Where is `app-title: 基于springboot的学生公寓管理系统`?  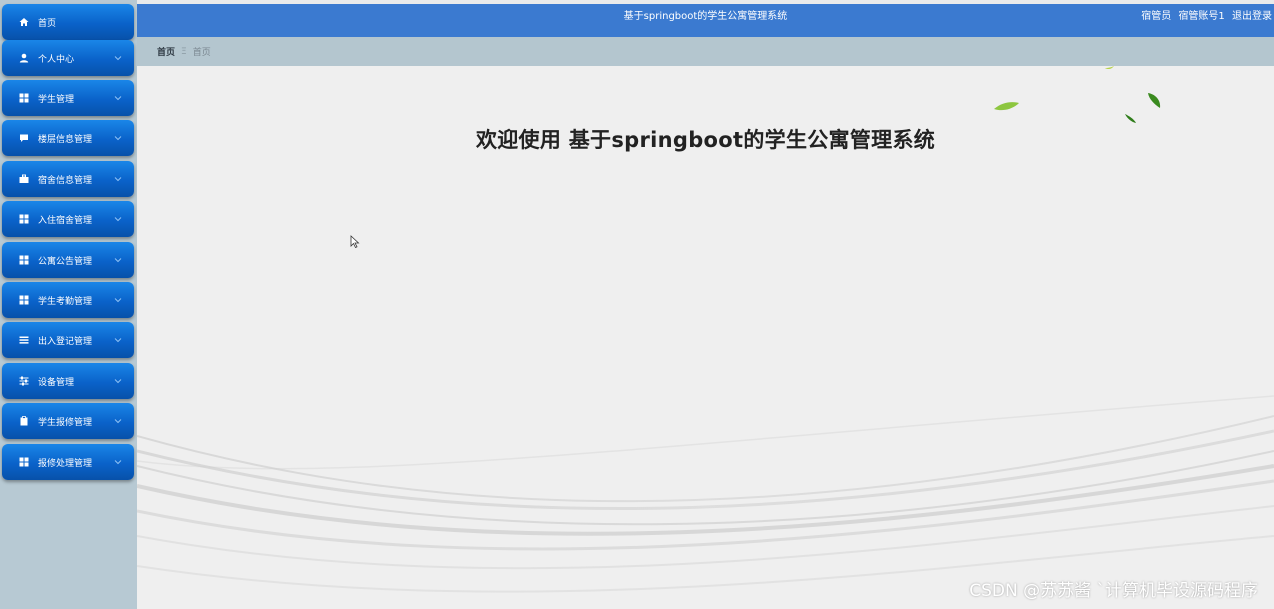
app-title: 基于springboot的学生公寓管理系统 is located at coordinates (705, 16).